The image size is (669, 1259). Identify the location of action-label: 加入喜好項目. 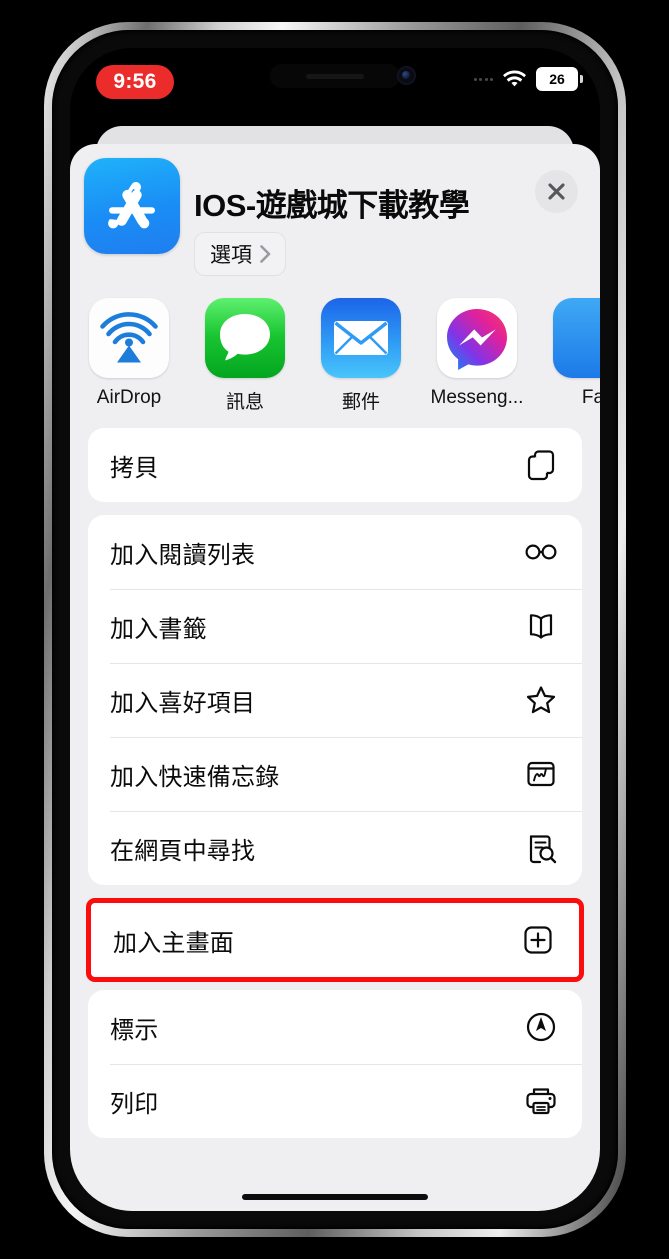
(183, 703).